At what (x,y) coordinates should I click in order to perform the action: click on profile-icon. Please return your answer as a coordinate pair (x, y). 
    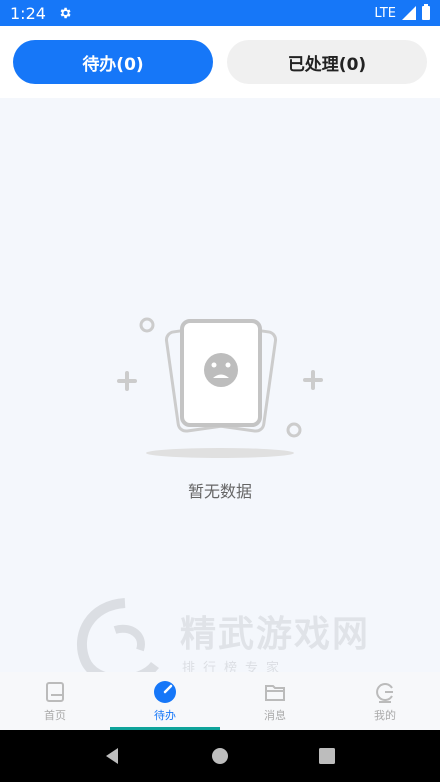
    Looking at the image, I should click on (384, 692).